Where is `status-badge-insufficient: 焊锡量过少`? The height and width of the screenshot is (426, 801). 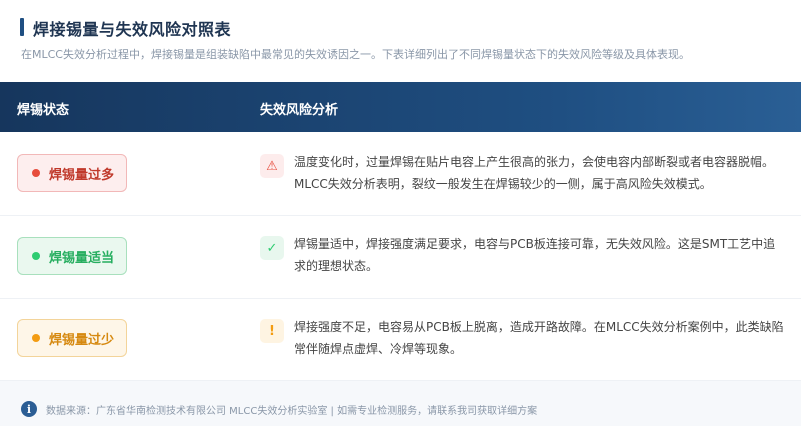
status-badge-insufficient: 焊锡量过少 is located at coordinates (72, 338).